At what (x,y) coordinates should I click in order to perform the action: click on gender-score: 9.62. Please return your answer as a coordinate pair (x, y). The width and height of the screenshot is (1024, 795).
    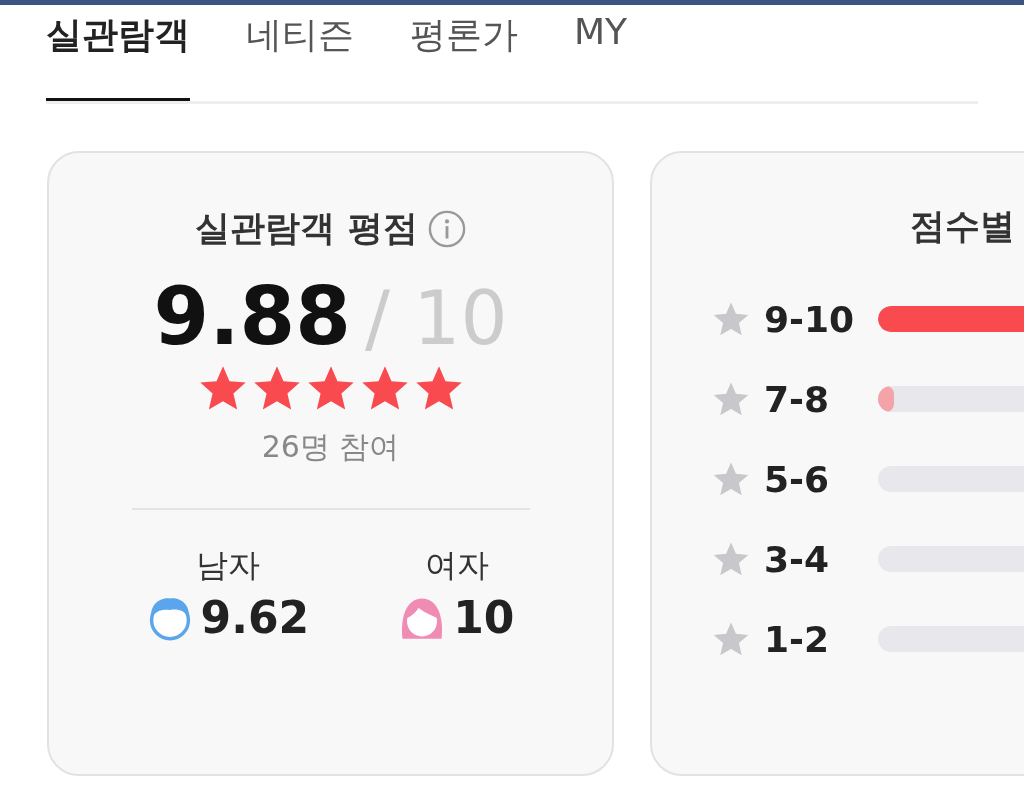
    Looking at the image, I should click on (255, 617).